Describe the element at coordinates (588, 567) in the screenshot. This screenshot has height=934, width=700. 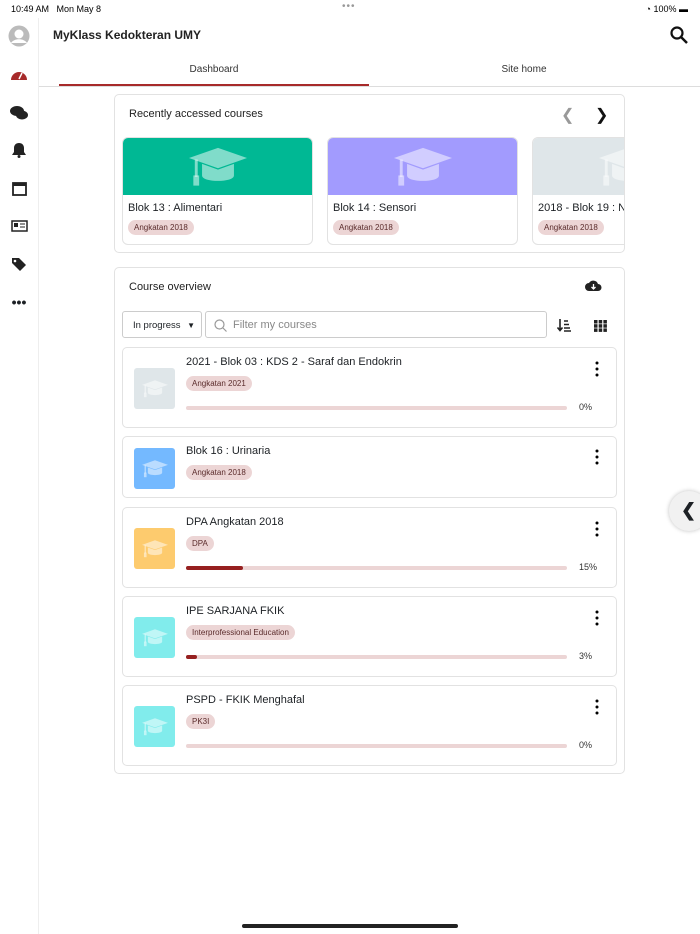
I see `progress-label: 15%` at that location.